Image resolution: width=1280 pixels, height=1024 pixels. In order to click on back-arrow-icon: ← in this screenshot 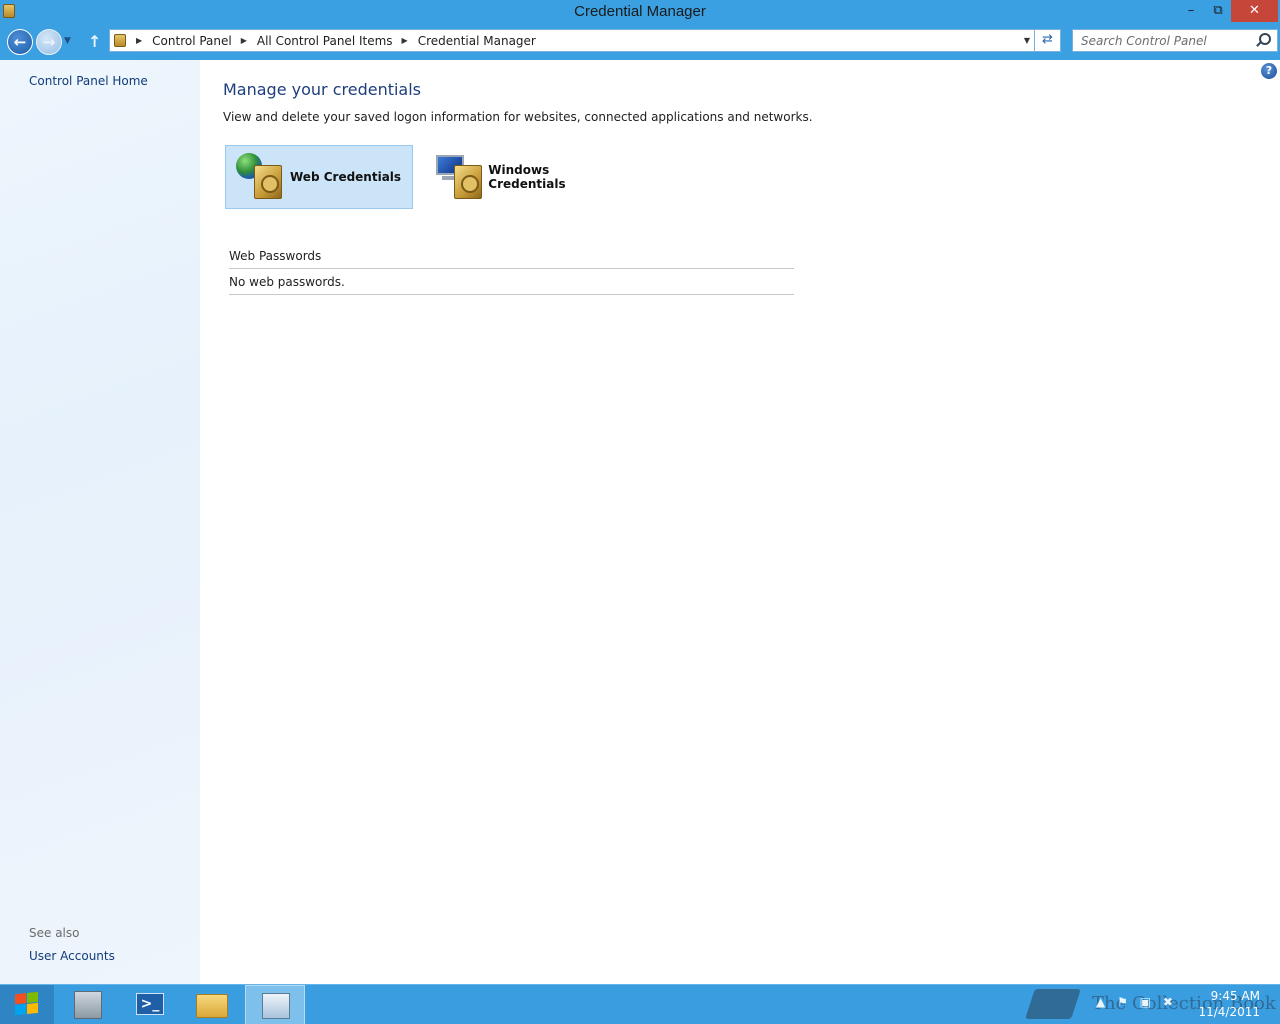, I will do `click(20, 42)`.